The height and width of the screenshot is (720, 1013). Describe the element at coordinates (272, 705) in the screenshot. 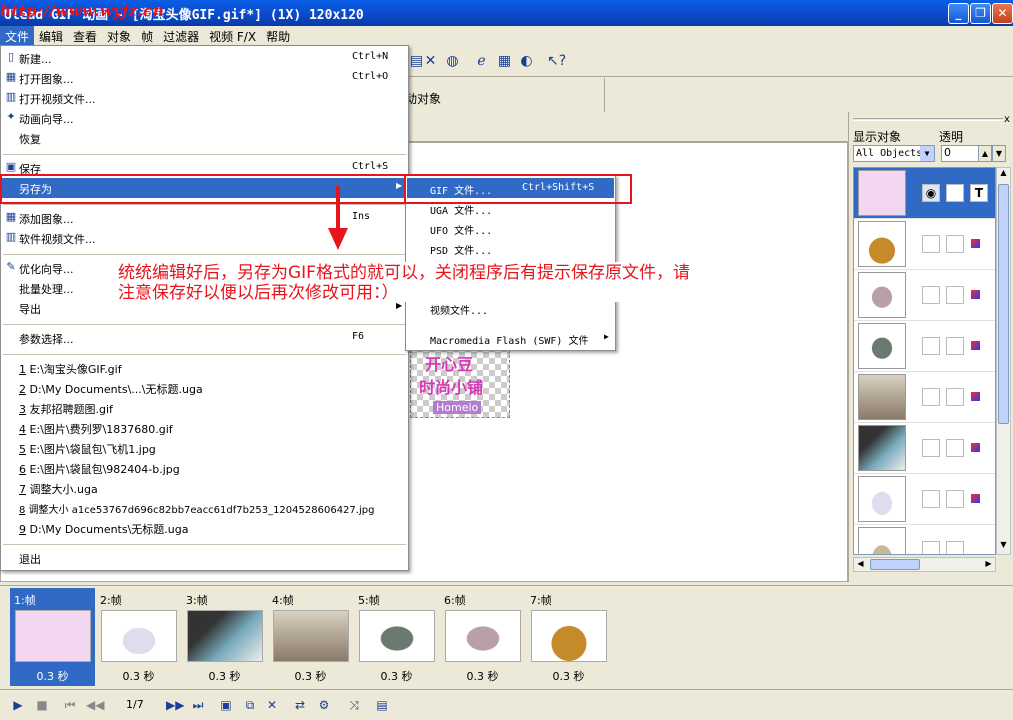

I see `delete-frame-icon: ✕` at that location.